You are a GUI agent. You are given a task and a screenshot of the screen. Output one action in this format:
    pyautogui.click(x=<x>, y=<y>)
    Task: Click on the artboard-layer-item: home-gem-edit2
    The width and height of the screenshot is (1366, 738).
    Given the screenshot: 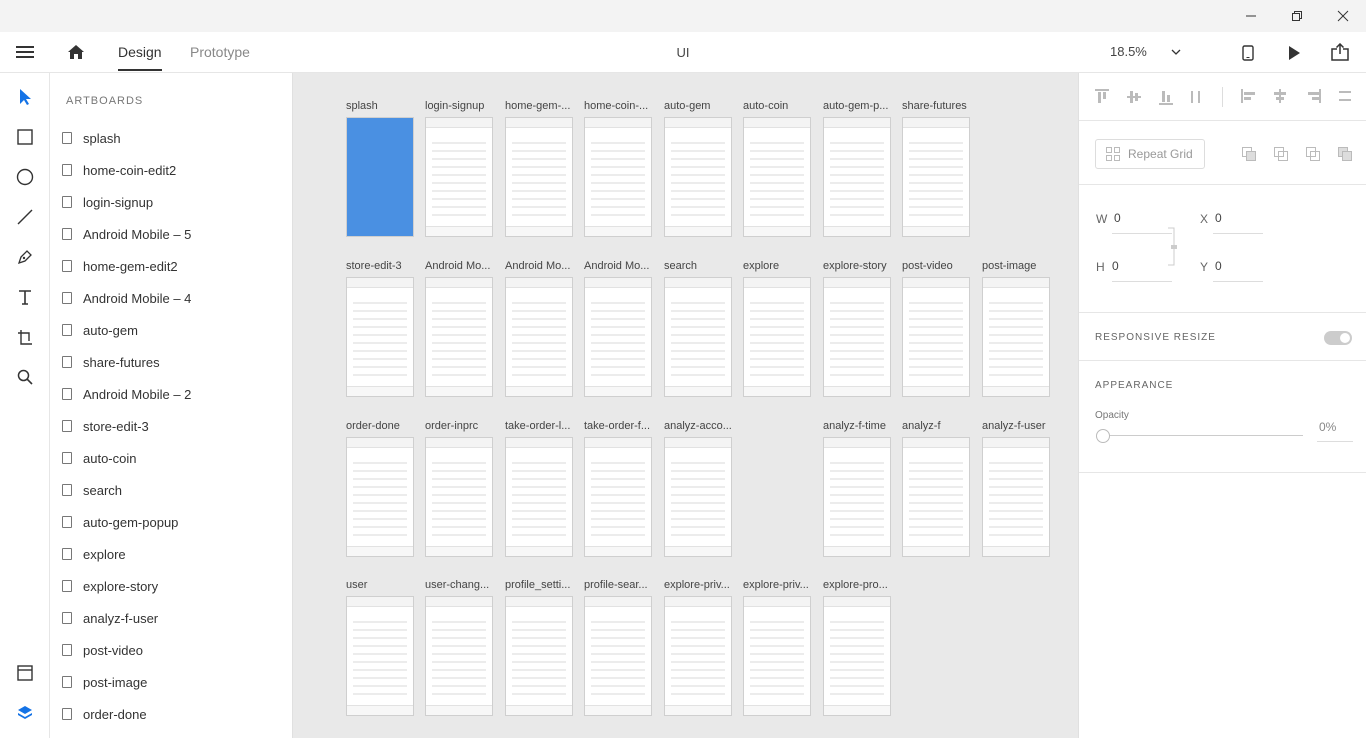 What is the action you would take?
    pyautogui.click(x=172, y=266)
    